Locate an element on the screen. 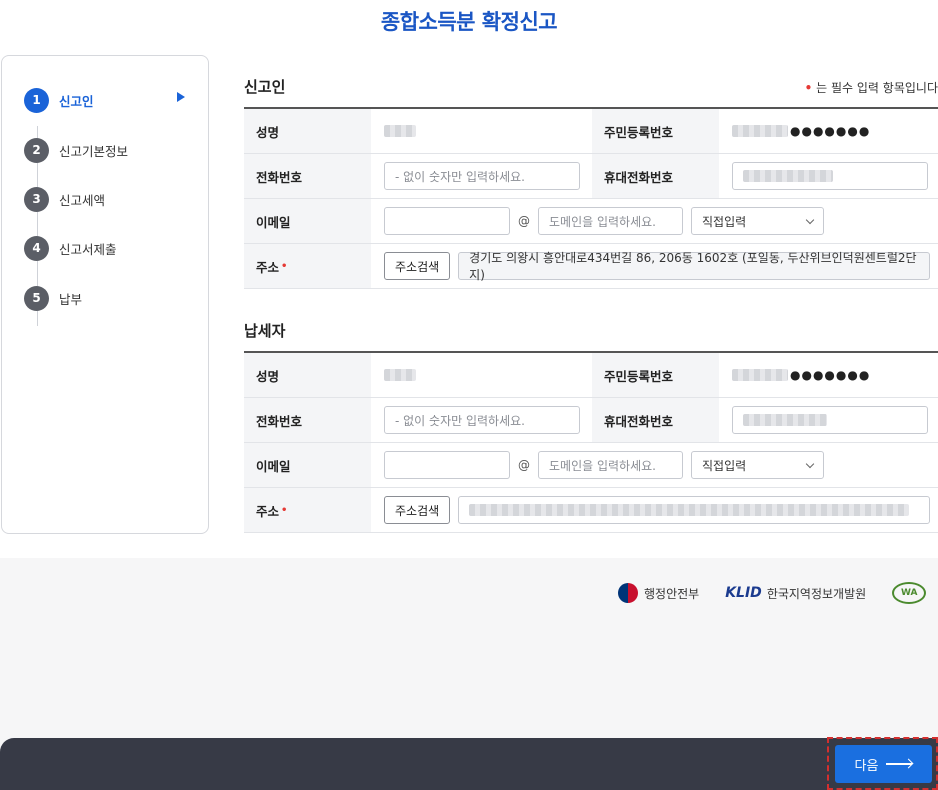 This screenshot has height=790, width=938. footer-logos: 행정안전부 KLID 한국지역정보개발원 WA is located at coordinates (772, 593).